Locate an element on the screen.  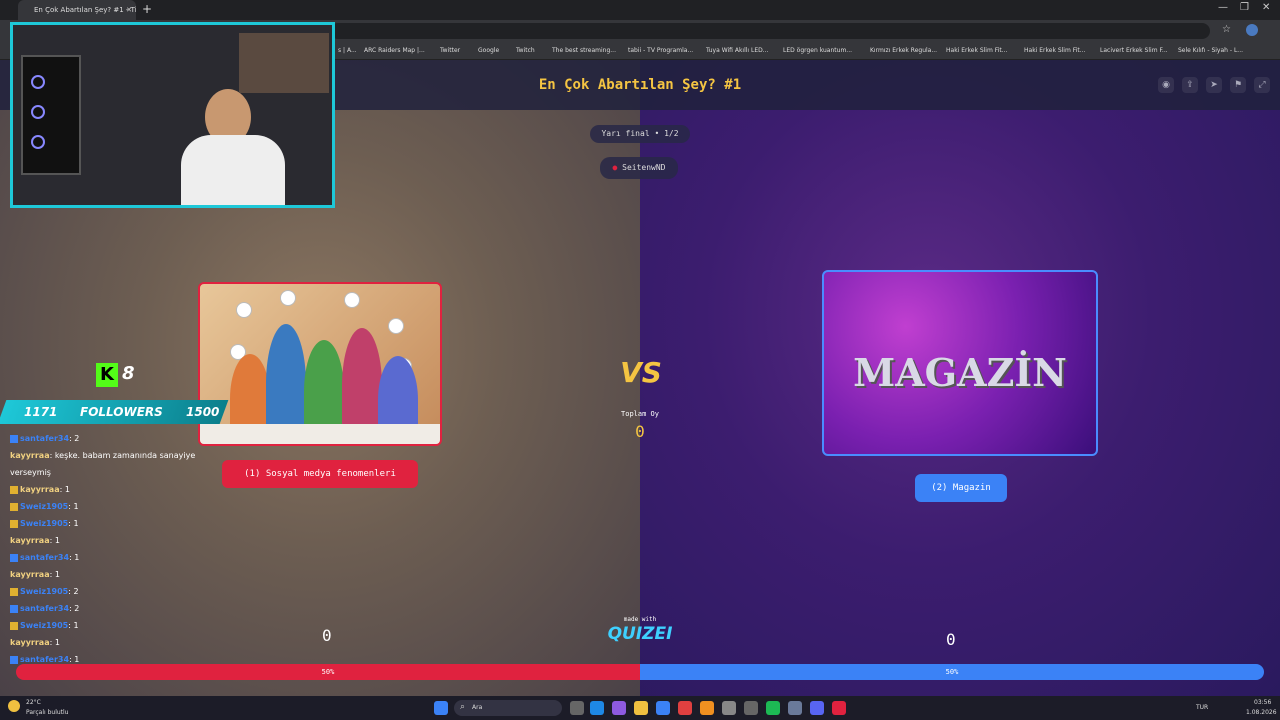
edge-icon is located at coordinates (597, 708).